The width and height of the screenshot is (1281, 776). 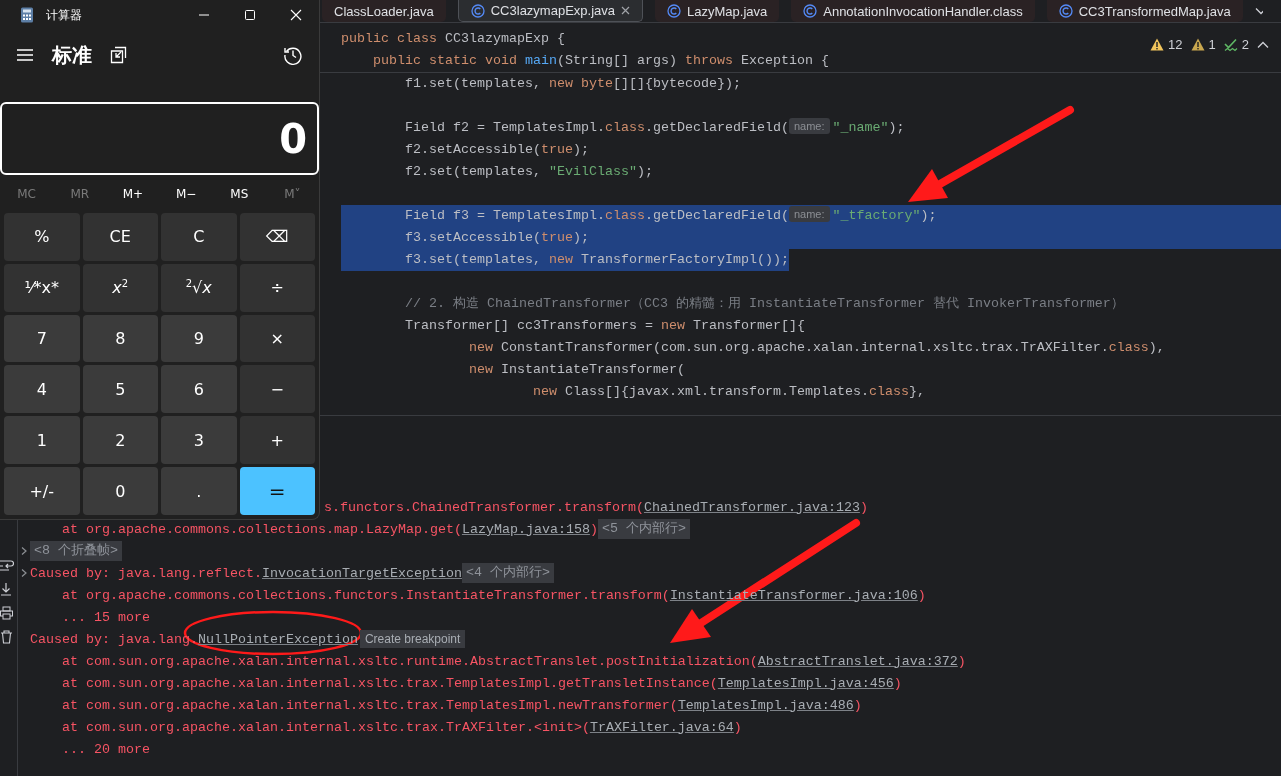 I want to click on calculator-key: 7, so click(x=42, y=338).